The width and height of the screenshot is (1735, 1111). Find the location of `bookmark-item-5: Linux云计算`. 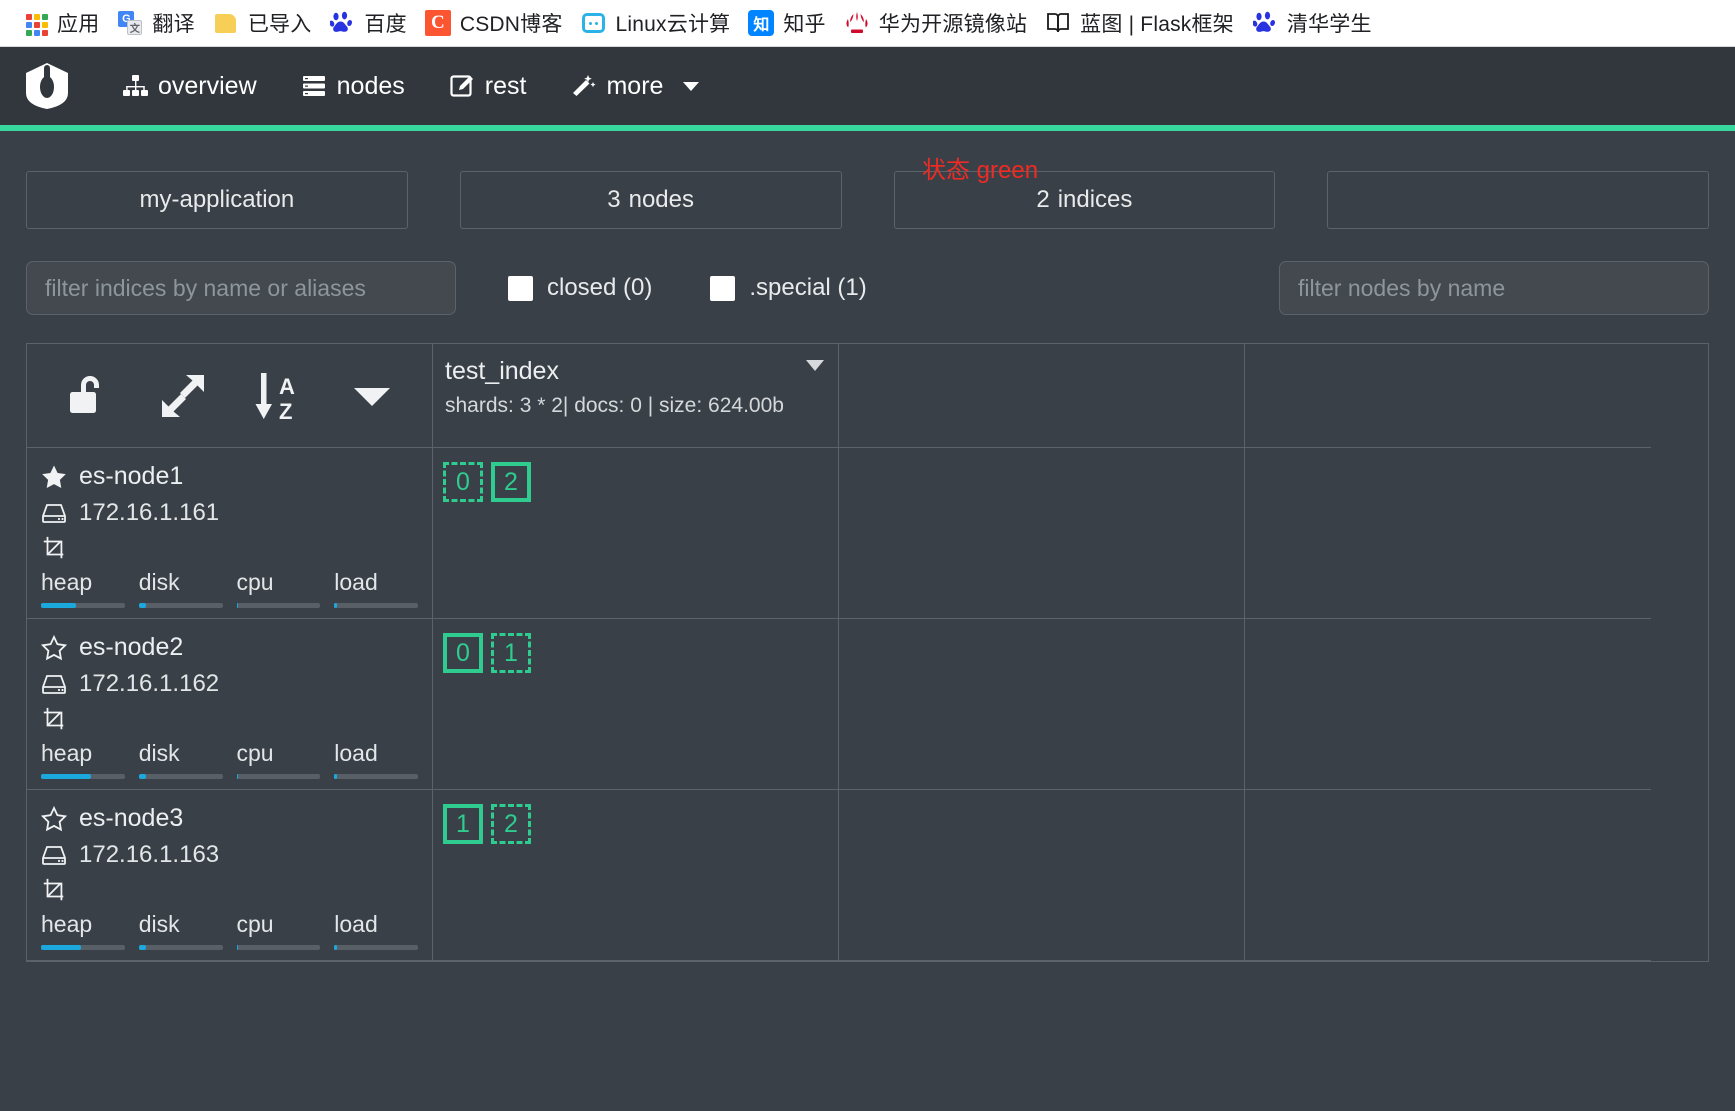

bookmark-item-5: Linux云计算 is located at coordinates (661, 23).